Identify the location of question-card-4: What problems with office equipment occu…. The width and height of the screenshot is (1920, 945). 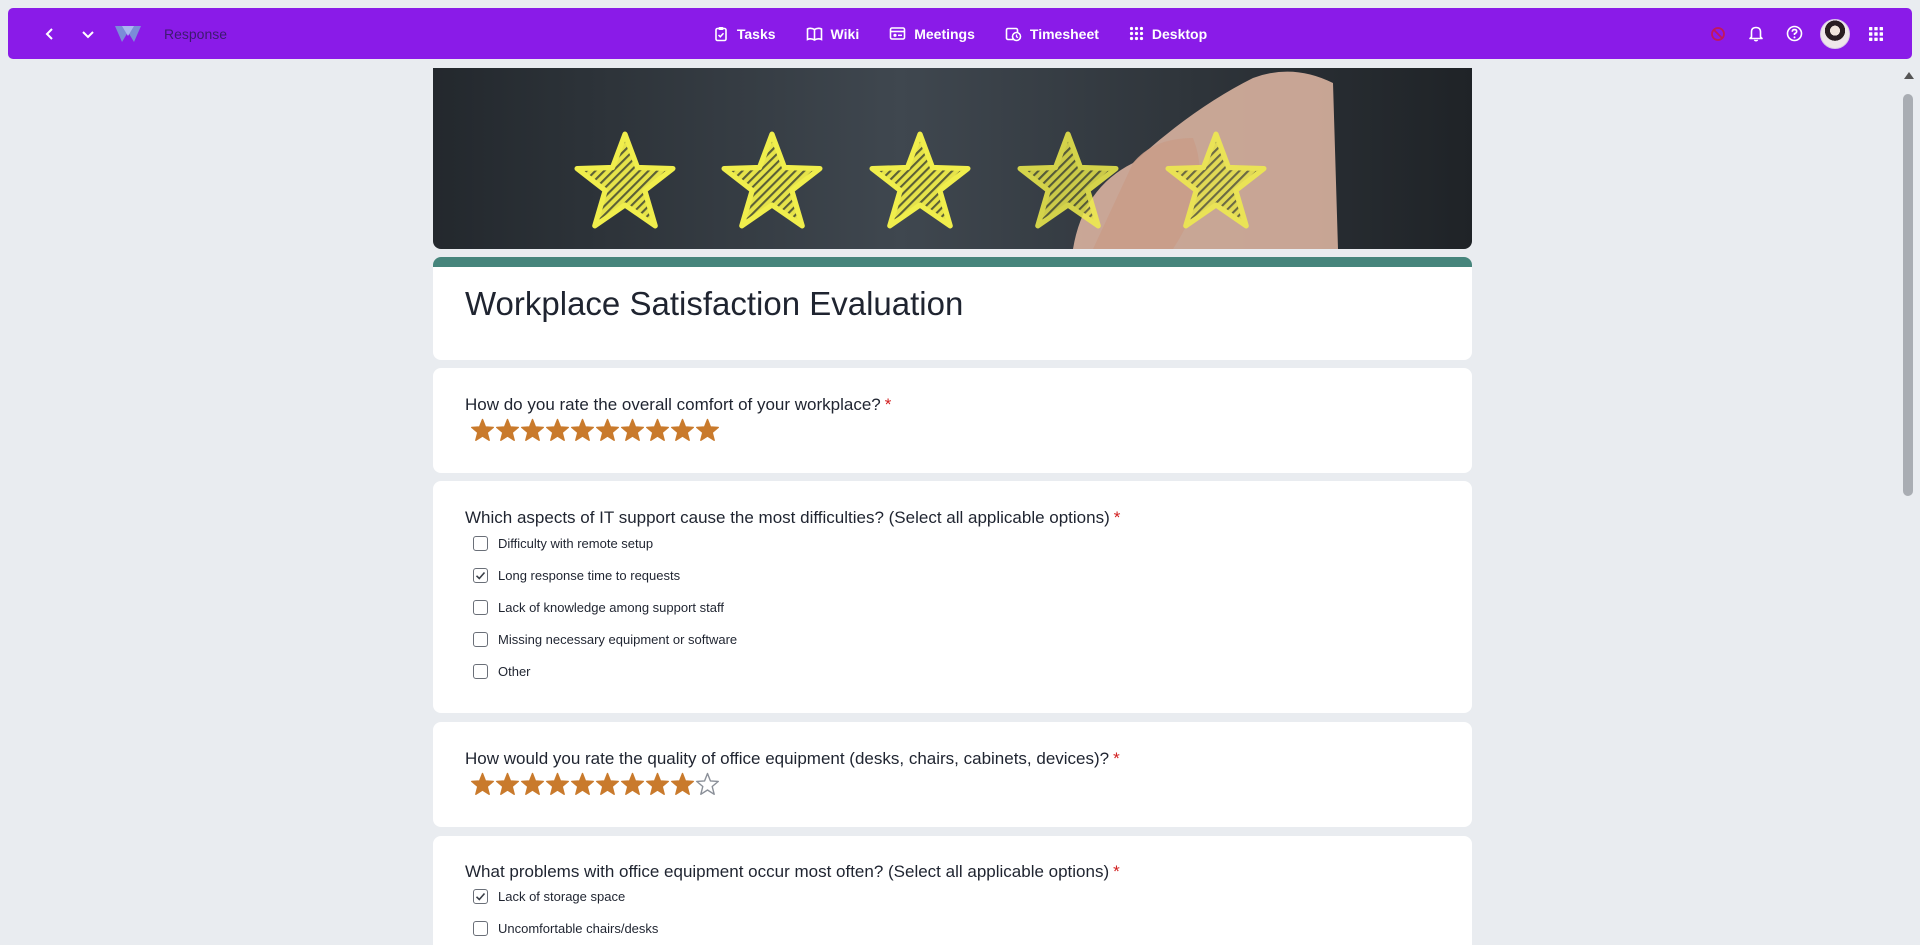
(952, 890).